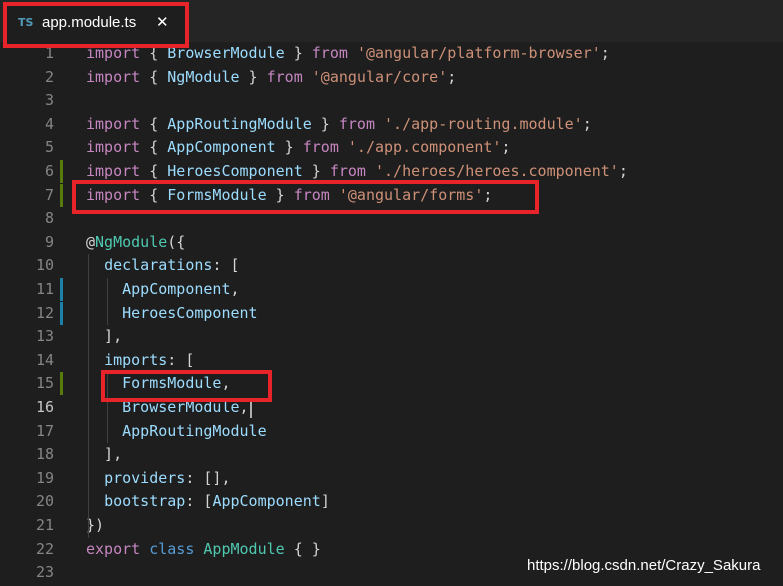 This screenshot has width=783, height=586. I want to click on code-line: 20 bootstrap: [AppComponent], so click(391, 501).